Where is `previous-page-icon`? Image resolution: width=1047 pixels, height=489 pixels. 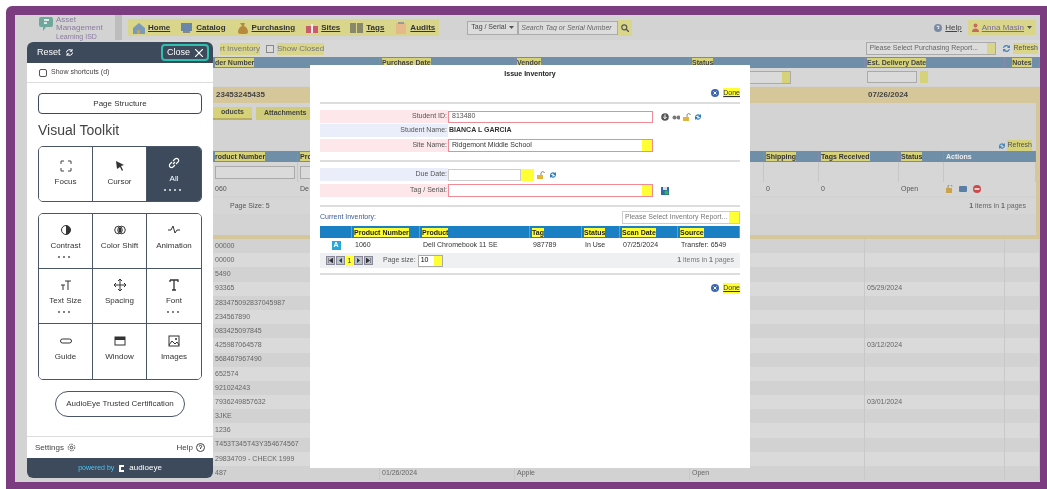
previous-page-icon is located at coordinates (340, 260).